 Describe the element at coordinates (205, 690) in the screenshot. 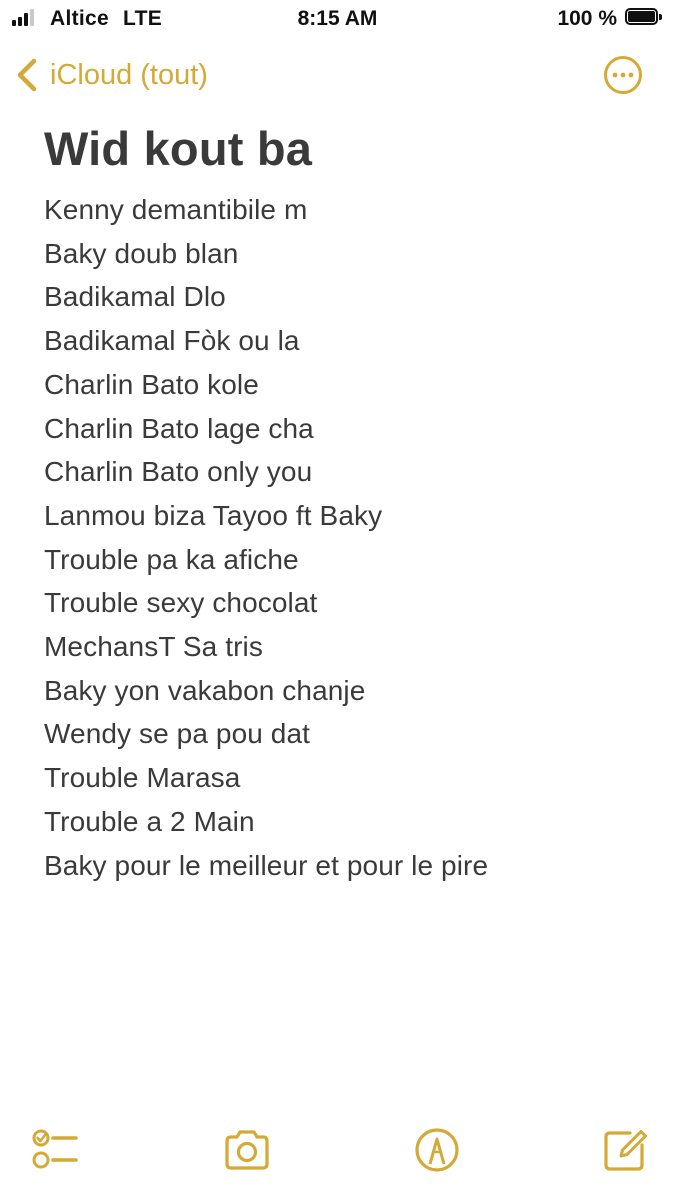

I see `note-line: Baky yon vakabon chanje` at that location.